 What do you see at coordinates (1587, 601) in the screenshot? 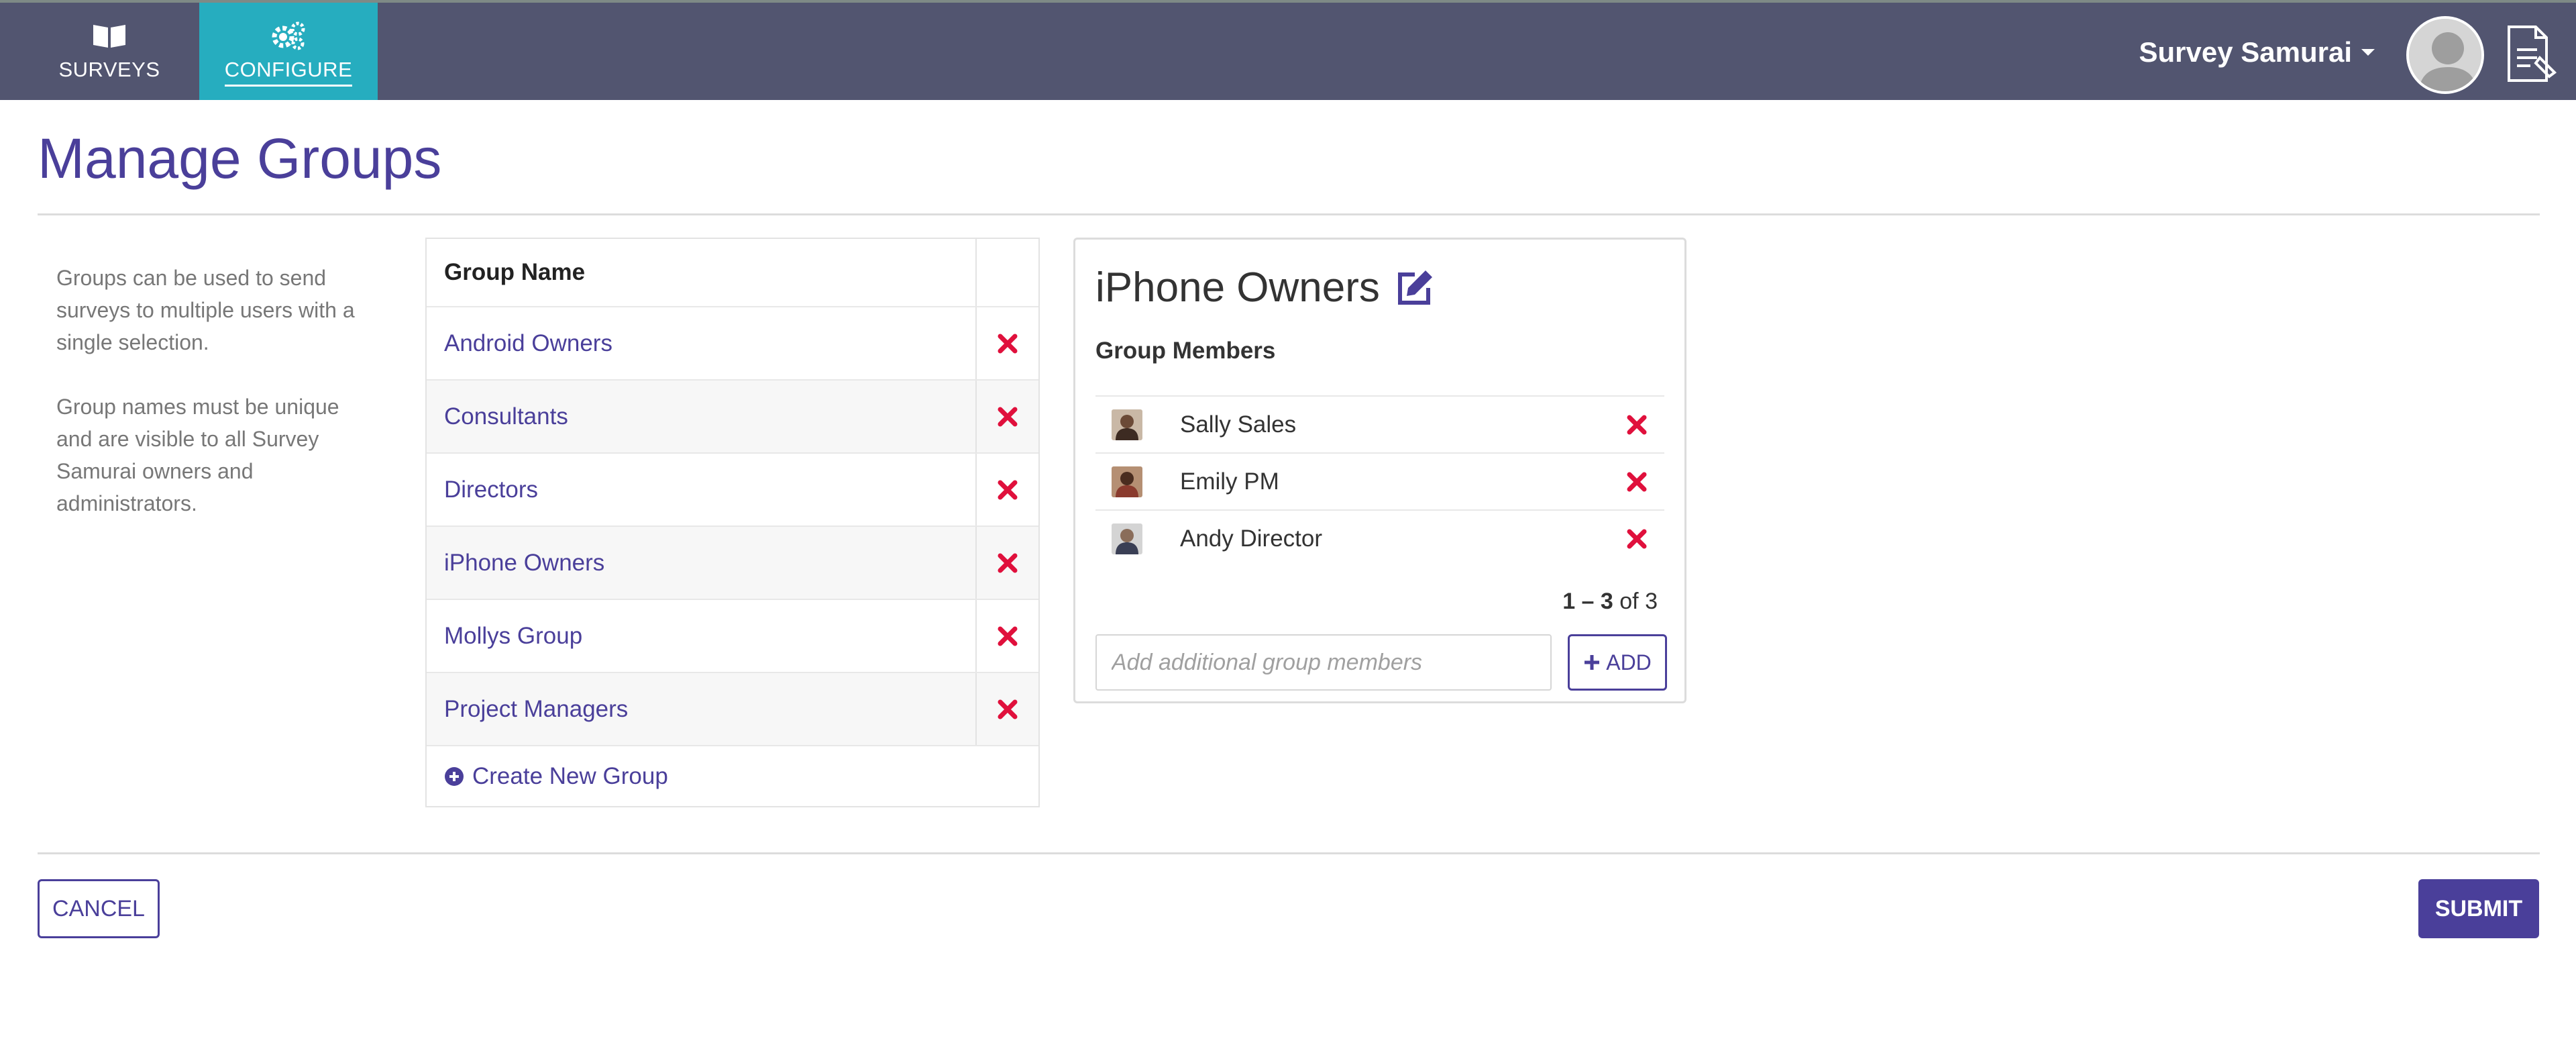
I see `pagination-range: 1 – 3` at bounding box center [1587, 601].